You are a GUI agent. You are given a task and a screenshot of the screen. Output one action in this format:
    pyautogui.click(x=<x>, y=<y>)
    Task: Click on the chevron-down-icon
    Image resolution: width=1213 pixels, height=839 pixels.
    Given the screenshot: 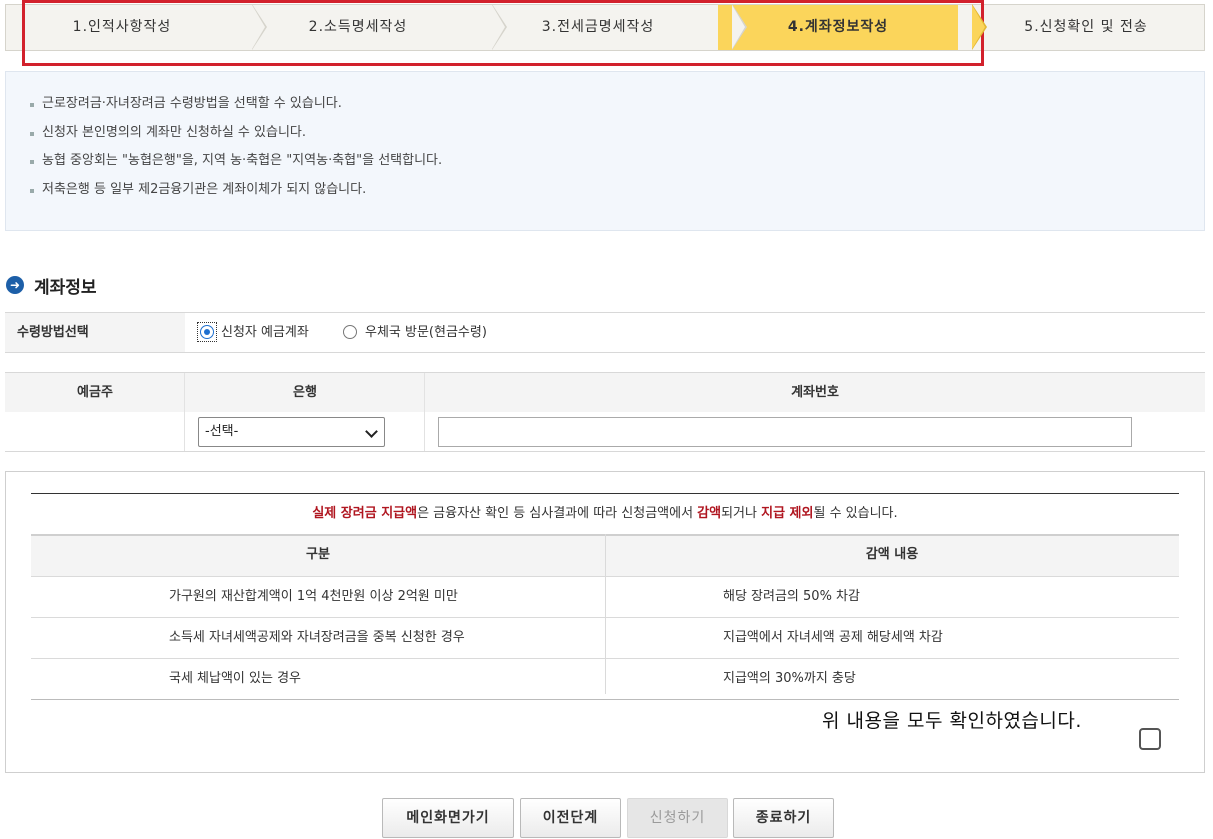 What is the action you would take?
    pyautogui.click(x=371, y=431)
    